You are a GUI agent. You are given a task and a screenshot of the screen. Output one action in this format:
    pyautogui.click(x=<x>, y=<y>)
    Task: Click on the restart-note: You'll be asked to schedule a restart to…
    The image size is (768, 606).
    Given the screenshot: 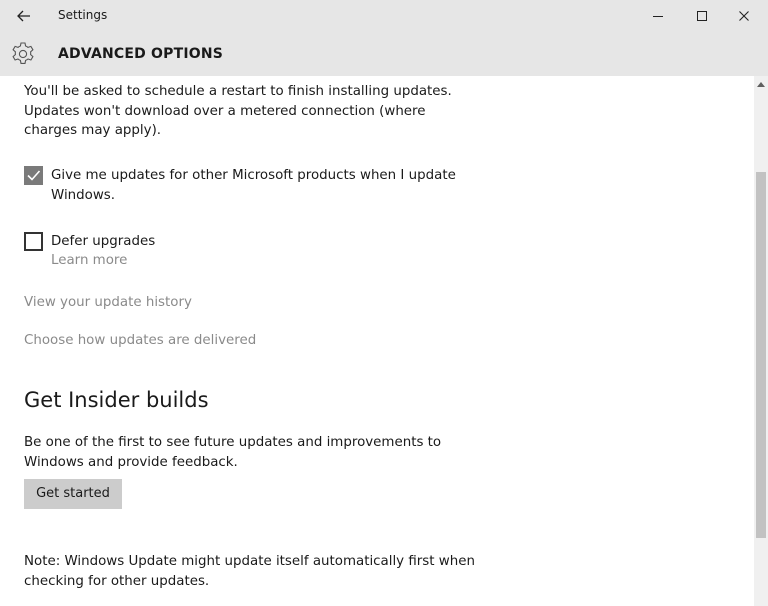 What is the action you would take?
    pyautogui.click(x=238, y=111)
    